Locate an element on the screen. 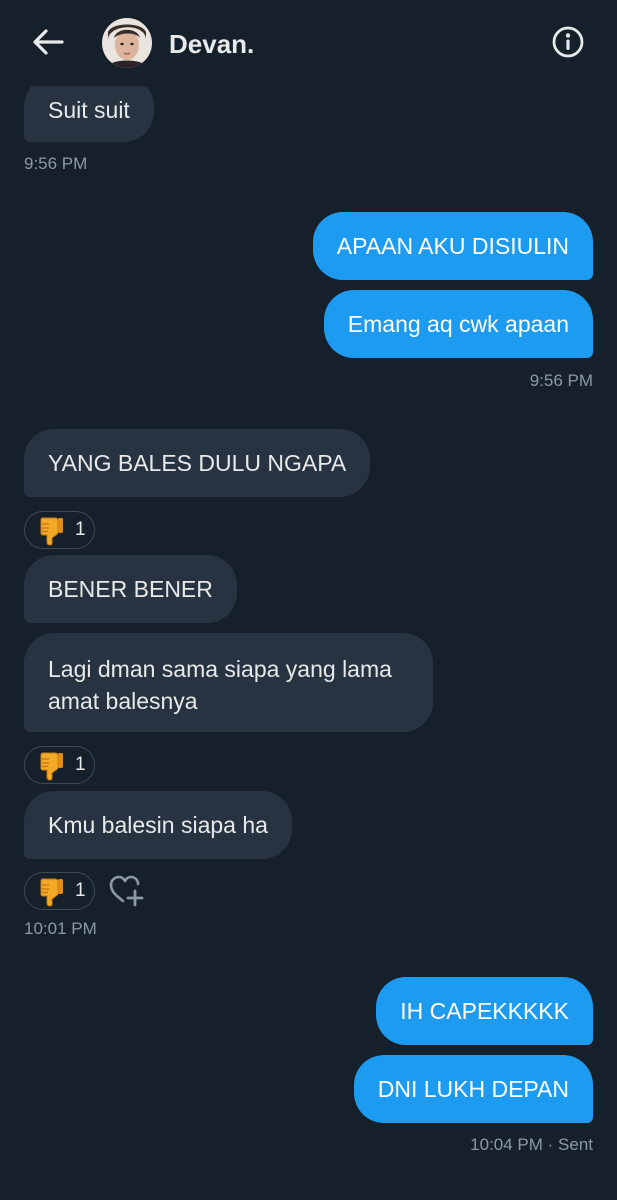 Image resolution: width=617 pixels, height=1200 pixels. message-text: Kmu balesin siapa ha is located at coordinates (158, 825).